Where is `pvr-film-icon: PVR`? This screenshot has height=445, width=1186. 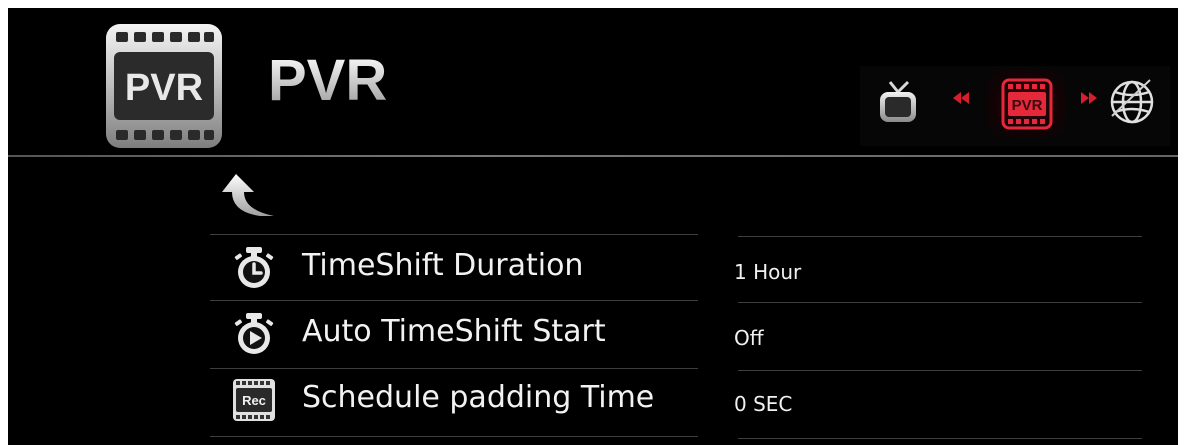
pvr-film-icon: PVR is located at coordinates (164, 86).